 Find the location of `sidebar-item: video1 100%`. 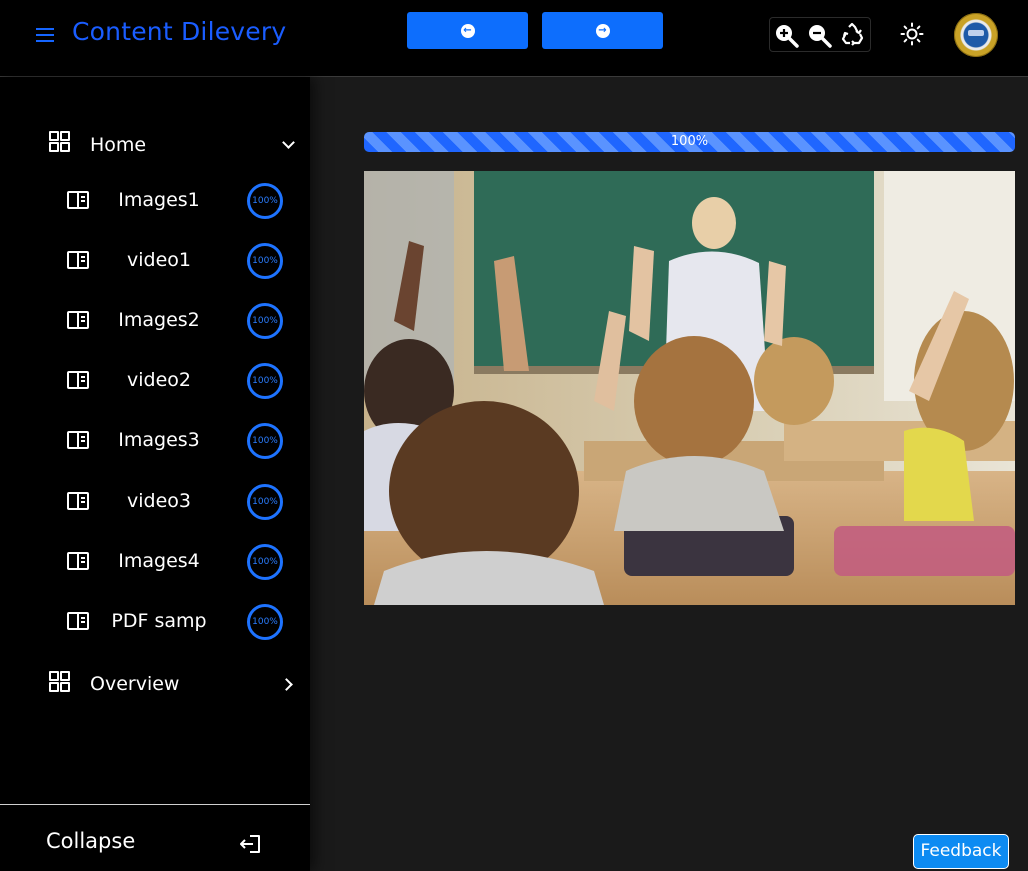

sidebar-item: video1 100% is located at coordinates (155, 261).